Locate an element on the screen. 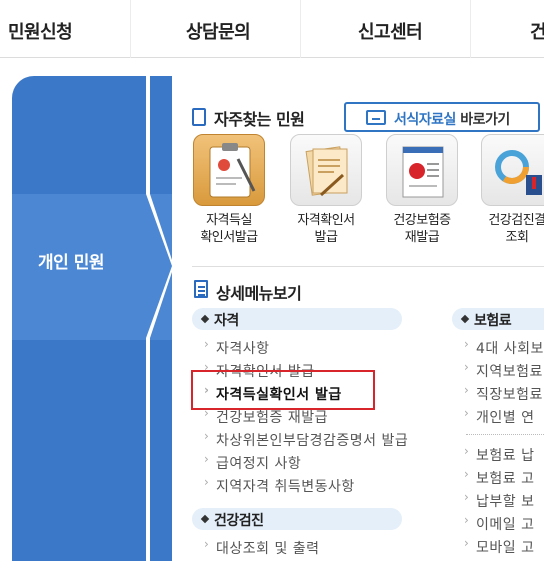 This screenshot has height=561, width=544. quick-item-caption: 자격득실 확인서발급 is located at coordinates (229, 229).